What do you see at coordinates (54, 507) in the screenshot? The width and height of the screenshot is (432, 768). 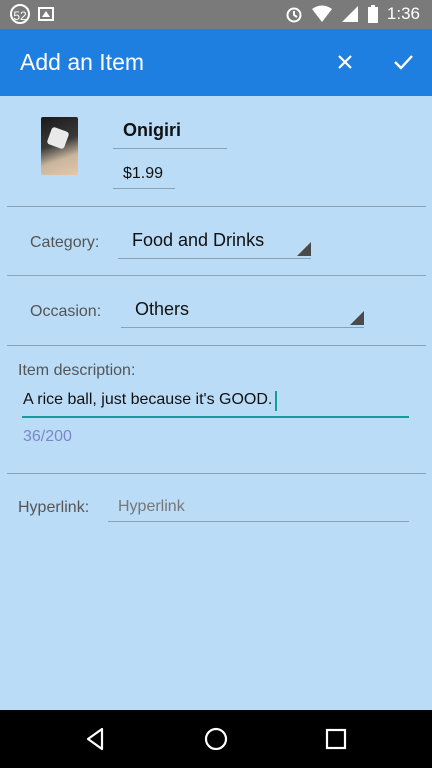 I see `hyperlink-label: Hyperlink:` at bounding box center [54, 507].